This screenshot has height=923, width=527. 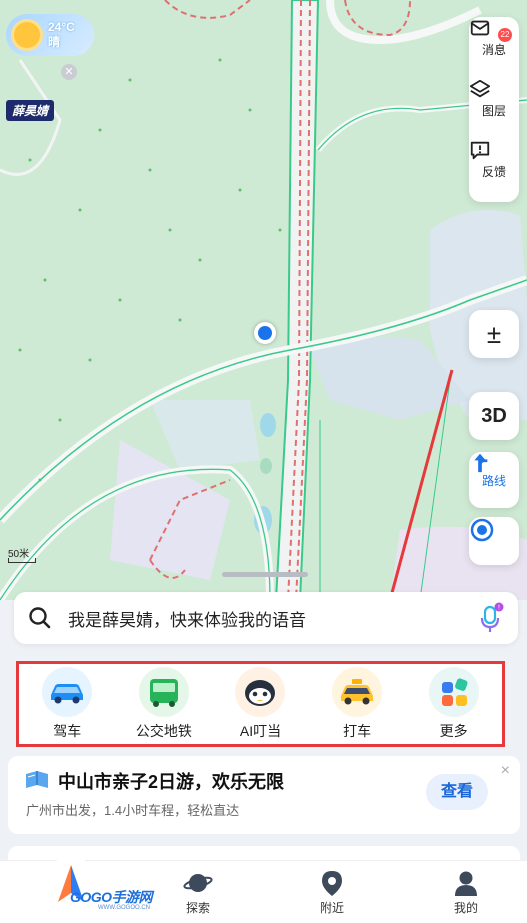 I want to click on zoom-button: ±, so click(x=494, y=334).